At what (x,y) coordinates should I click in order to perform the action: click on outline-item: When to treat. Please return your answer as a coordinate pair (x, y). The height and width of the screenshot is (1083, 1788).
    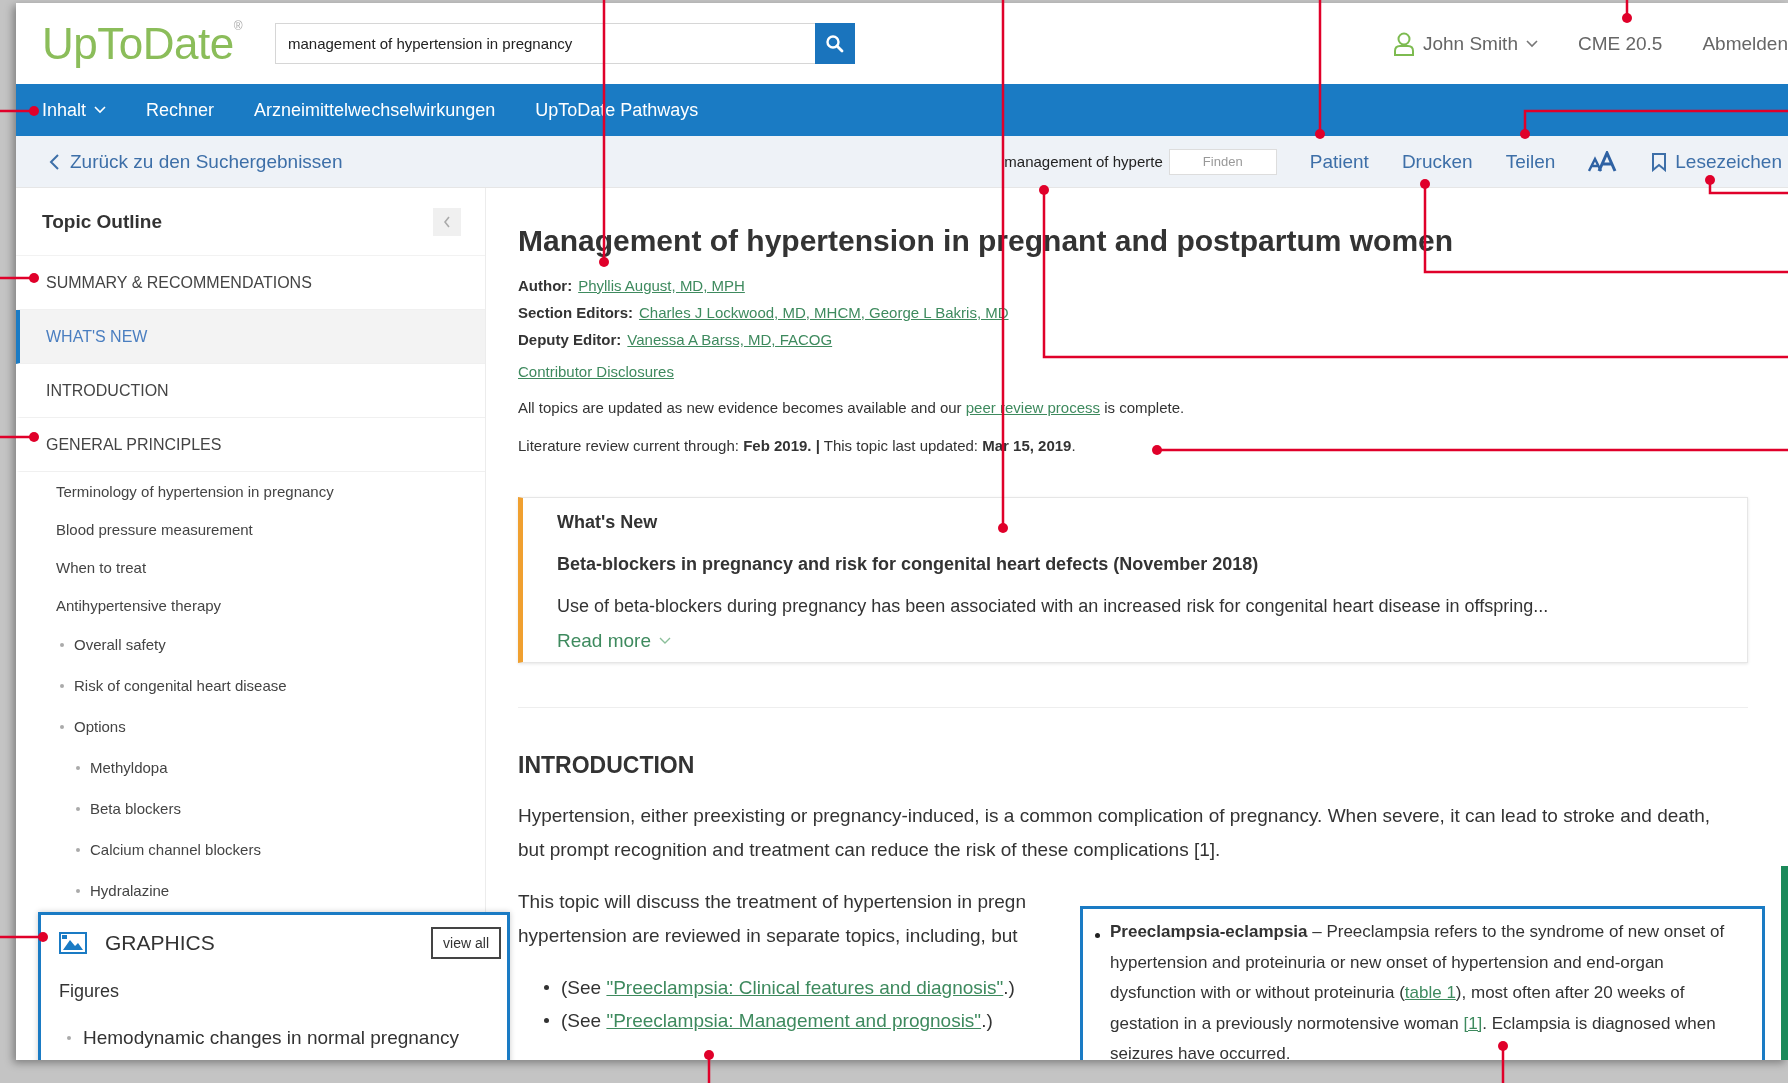
    Looking at the image, I should click on (250, 567).